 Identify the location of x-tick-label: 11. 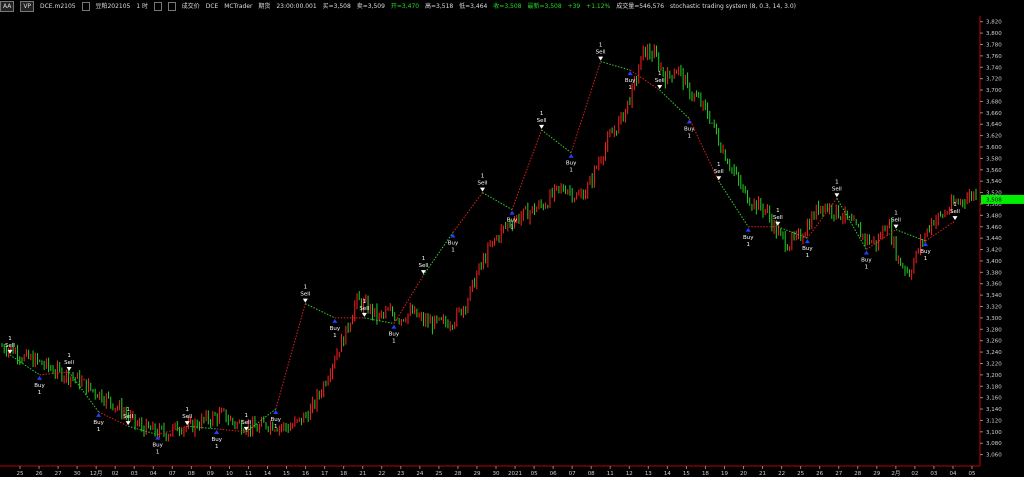
(248, 474).